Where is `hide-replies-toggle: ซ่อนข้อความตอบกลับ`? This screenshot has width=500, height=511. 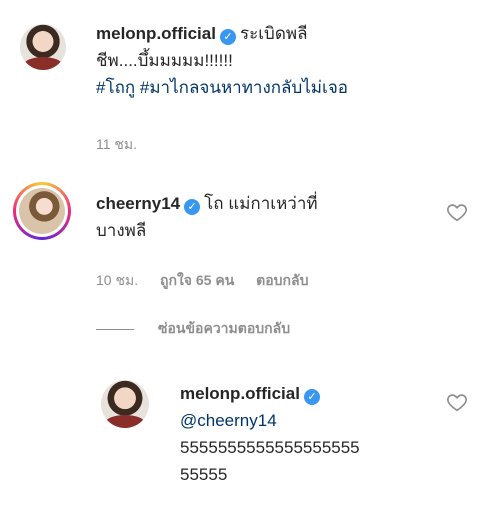
hide-replies-toggle: ซ่อนข้อความตอบกลับ is located at coordinates (193, 329).